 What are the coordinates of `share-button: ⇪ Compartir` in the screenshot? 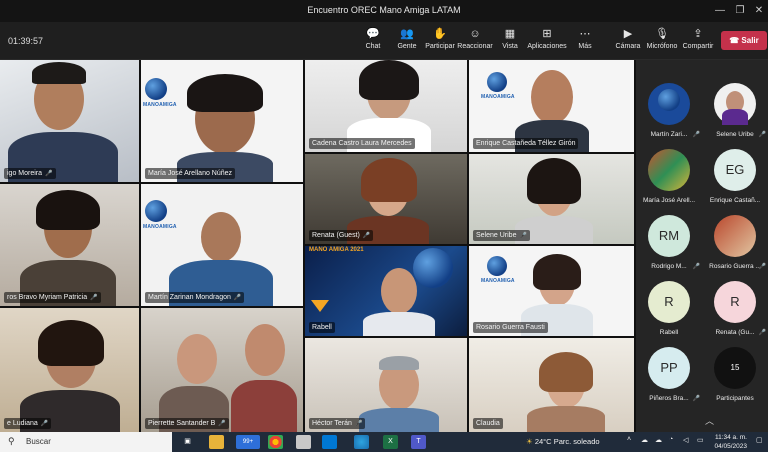 It's located at (698, 41).